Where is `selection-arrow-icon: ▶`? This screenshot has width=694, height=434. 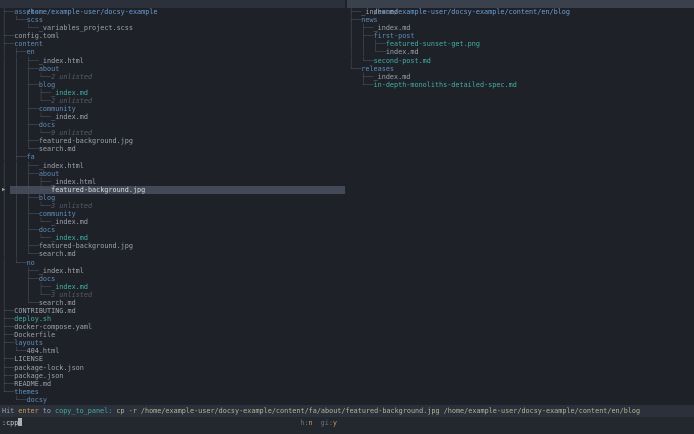 selection-arrow-icon: ▶ is located at coordinates (4, 189).